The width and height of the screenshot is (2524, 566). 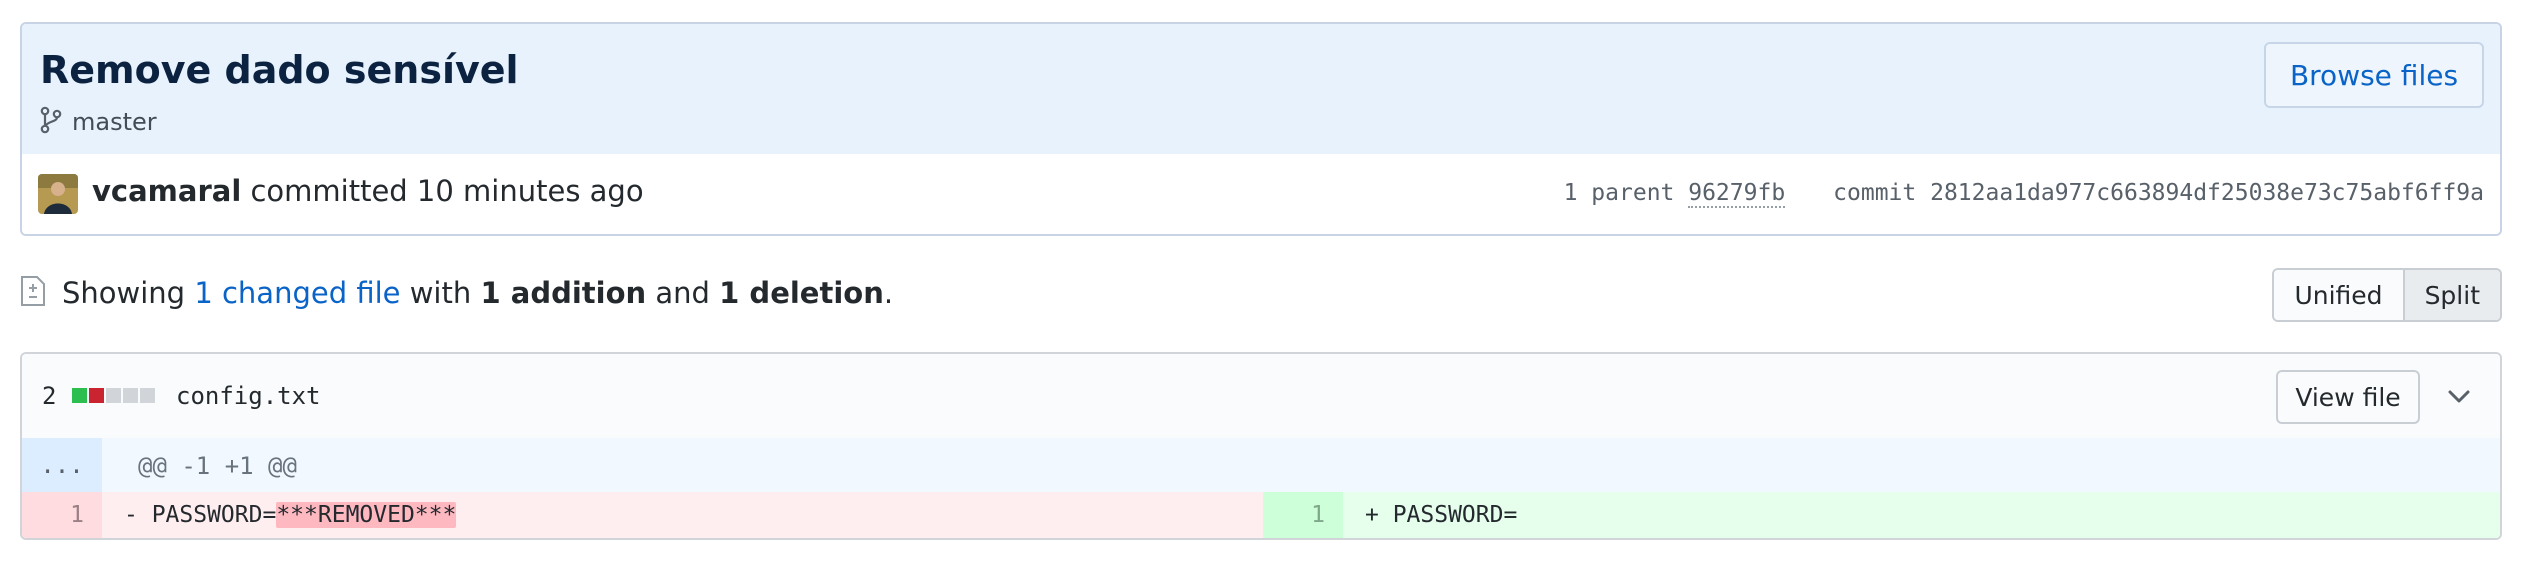 I want to click on parent-sha-link: 96279fb, so click(x=1737, y=194).